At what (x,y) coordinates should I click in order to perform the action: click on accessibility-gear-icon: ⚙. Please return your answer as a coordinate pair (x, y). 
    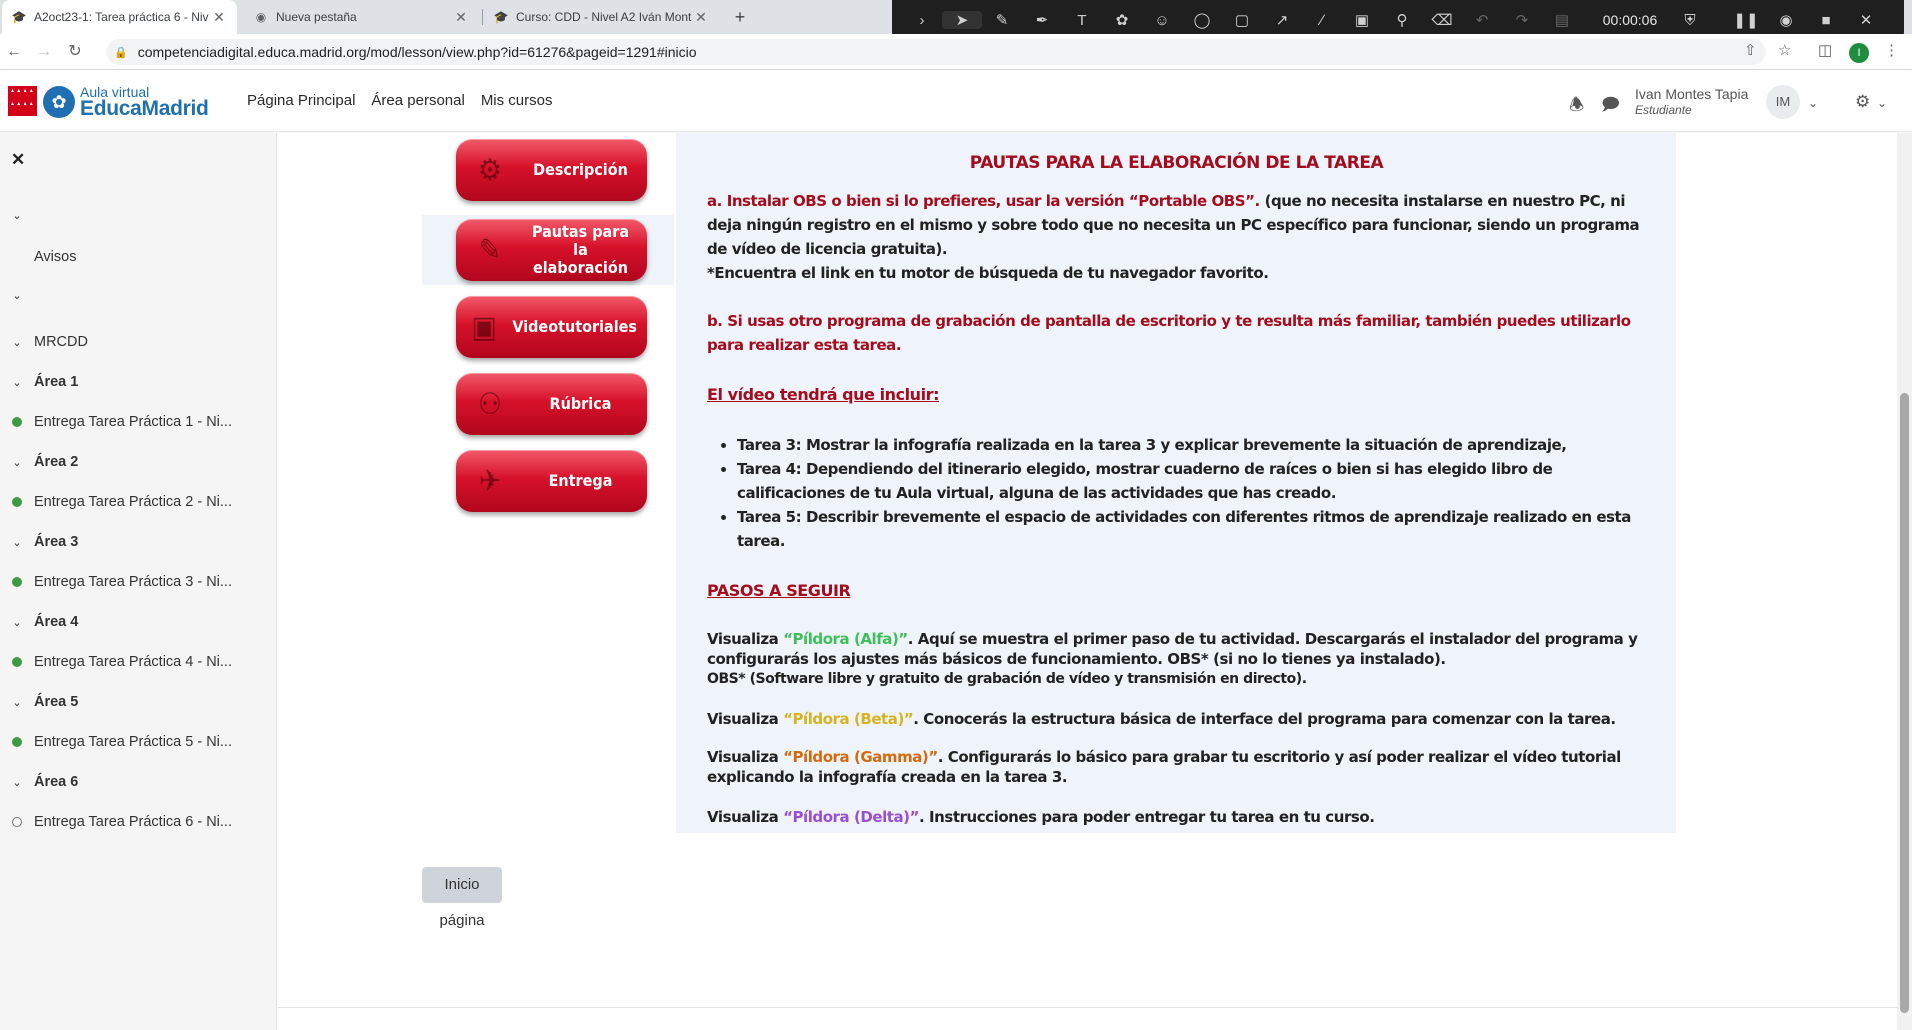
    Looking at the image, I should click on (1862, 102).